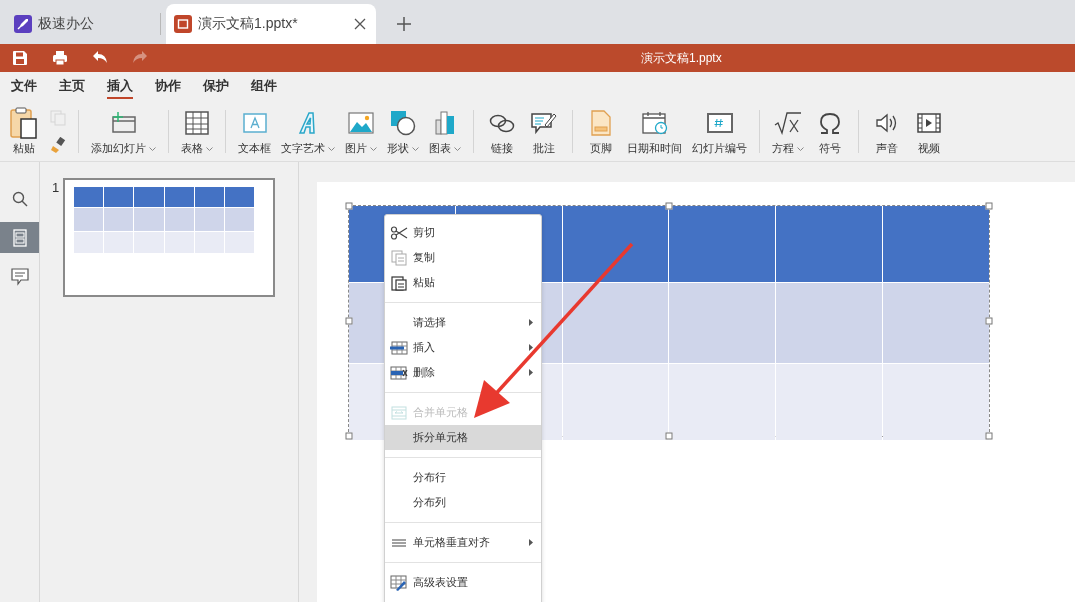  I want to click on ribbon-button: 符号, so click(830, 131).